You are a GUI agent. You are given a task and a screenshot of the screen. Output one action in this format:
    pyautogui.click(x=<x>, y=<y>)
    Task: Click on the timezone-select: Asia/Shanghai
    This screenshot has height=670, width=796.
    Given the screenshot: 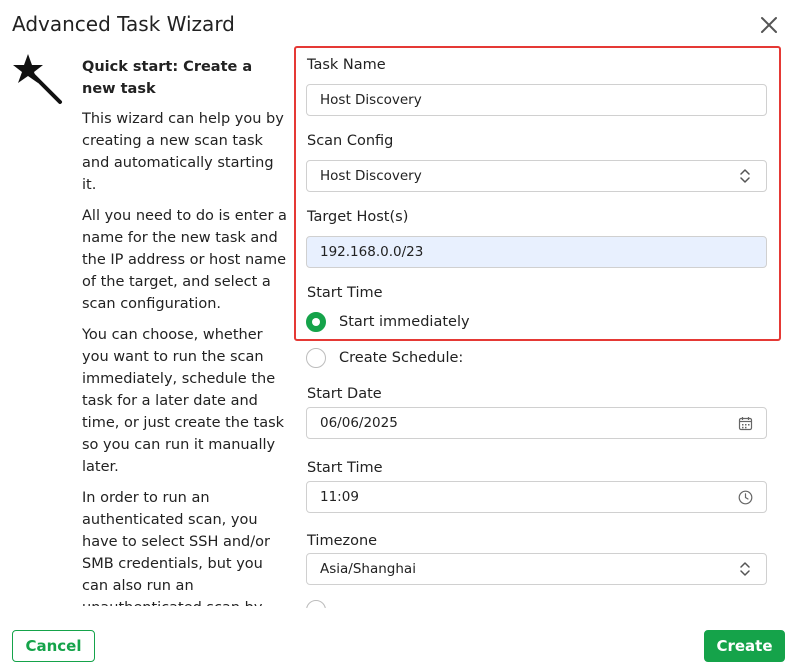 What is the action you would take?
    pyautogui.click(x=536, y=569)
    